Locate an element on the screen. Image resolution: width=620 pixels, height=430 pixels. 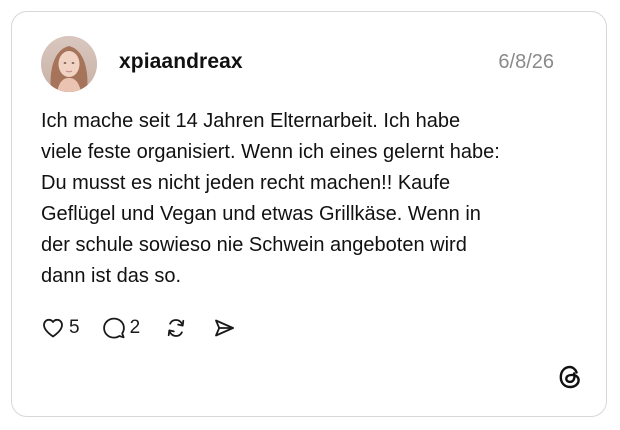
avatar is located at coordinates (69, 64).